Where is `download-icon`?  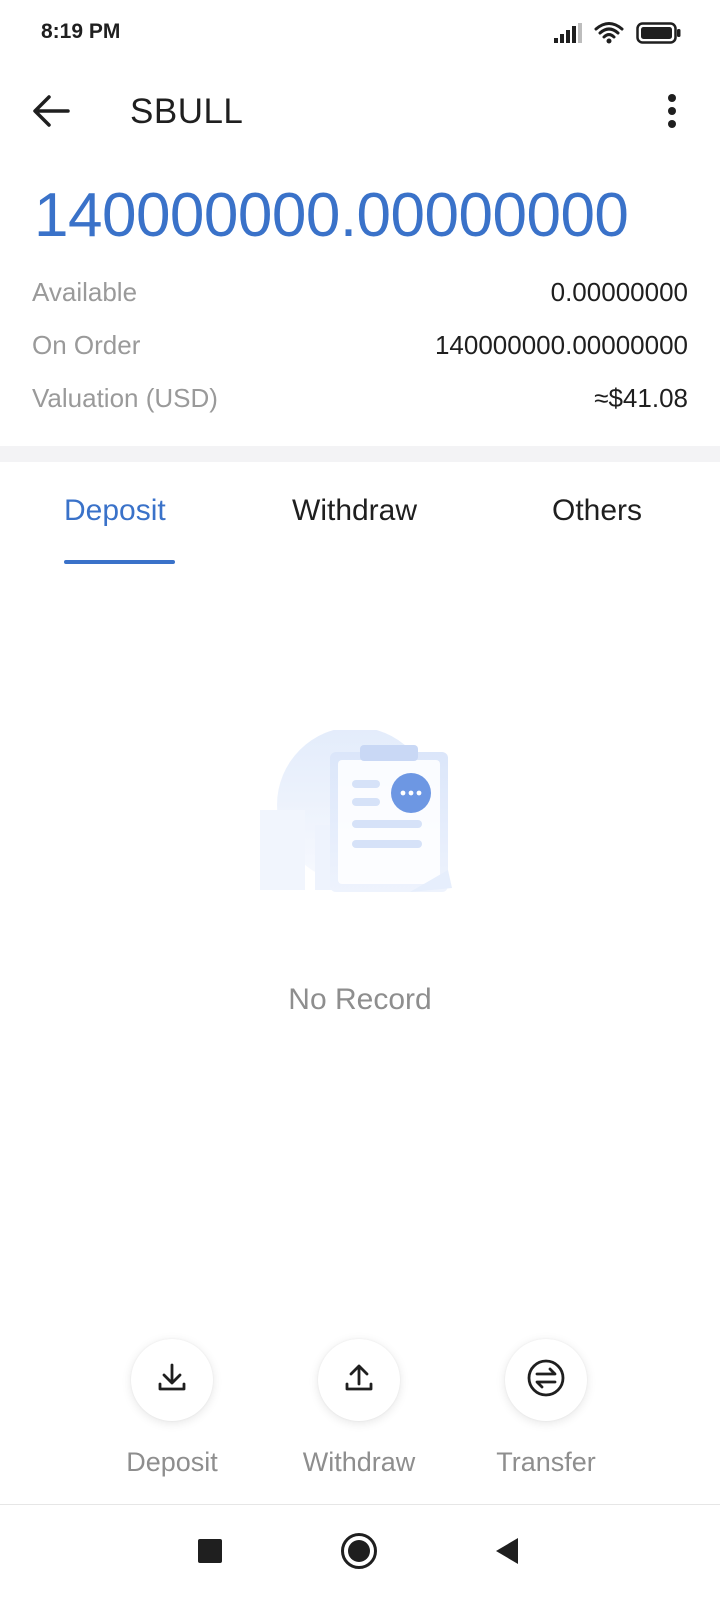
download-icon is located at coordinates (172, 1380).